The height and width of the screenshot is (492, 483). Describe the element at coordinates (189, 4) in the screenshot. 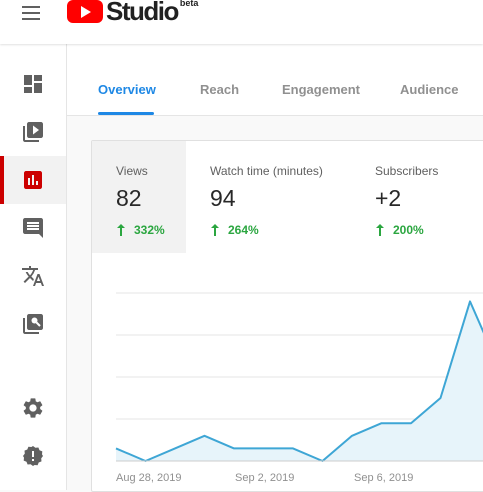

I see `beta-badge: beta` at that location.